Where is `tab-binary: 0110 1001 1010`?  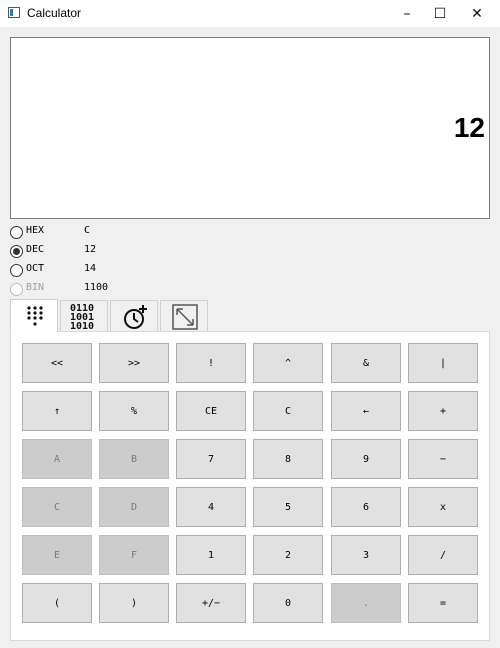
tab-binary: 0110 1001 1010 is located at coordinates (84, 316).